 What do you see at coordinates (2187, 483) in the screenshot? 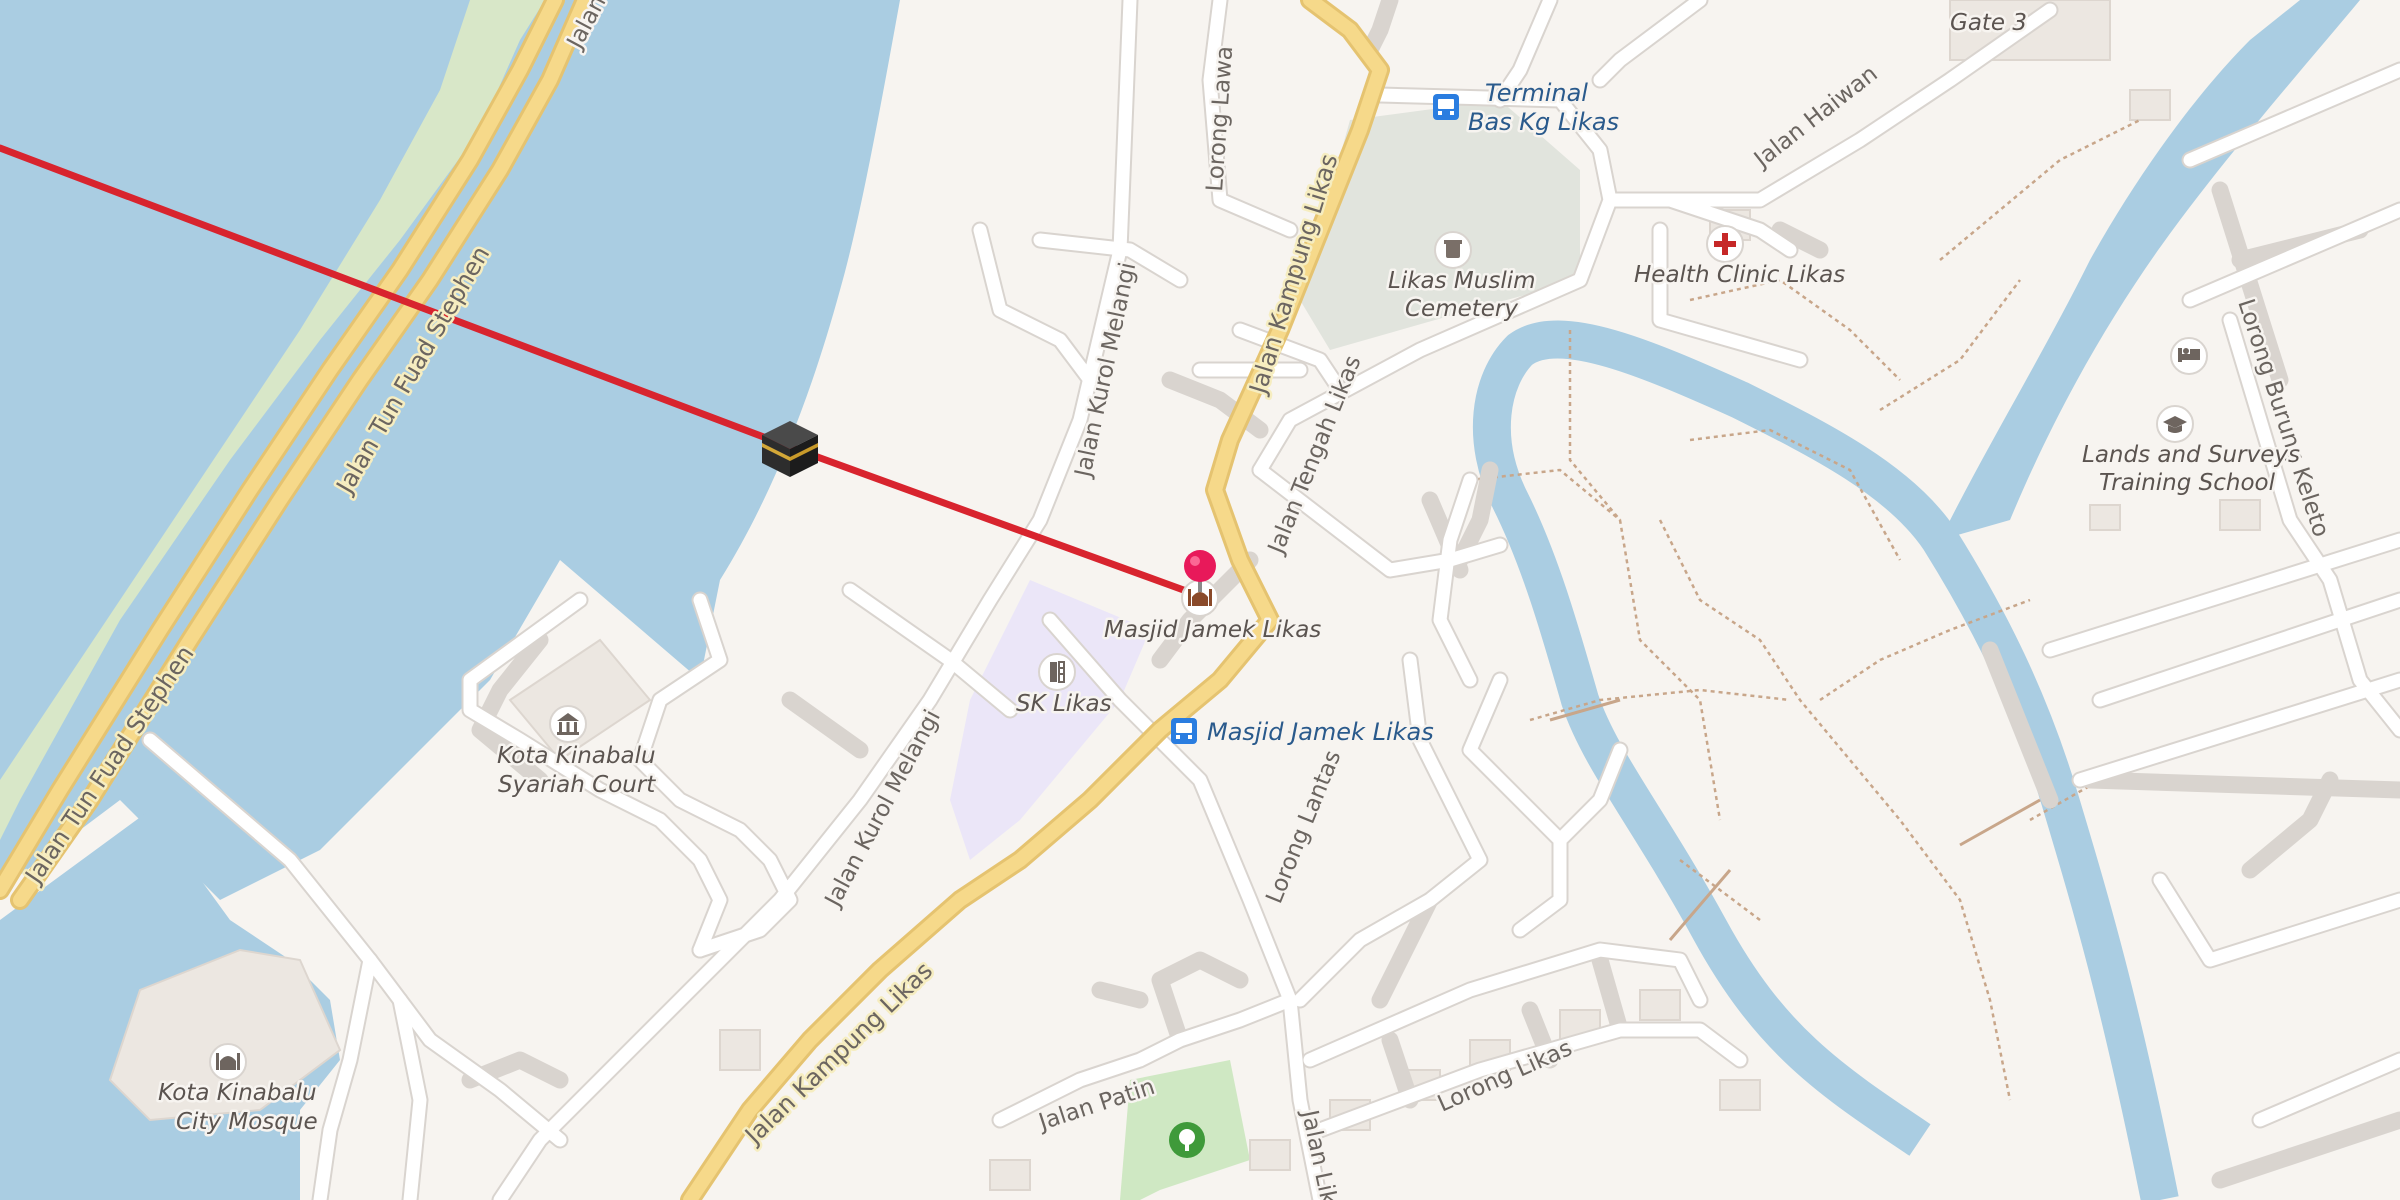
I see `lands-label-line2: Training School` at bounding box center [2187, 483].